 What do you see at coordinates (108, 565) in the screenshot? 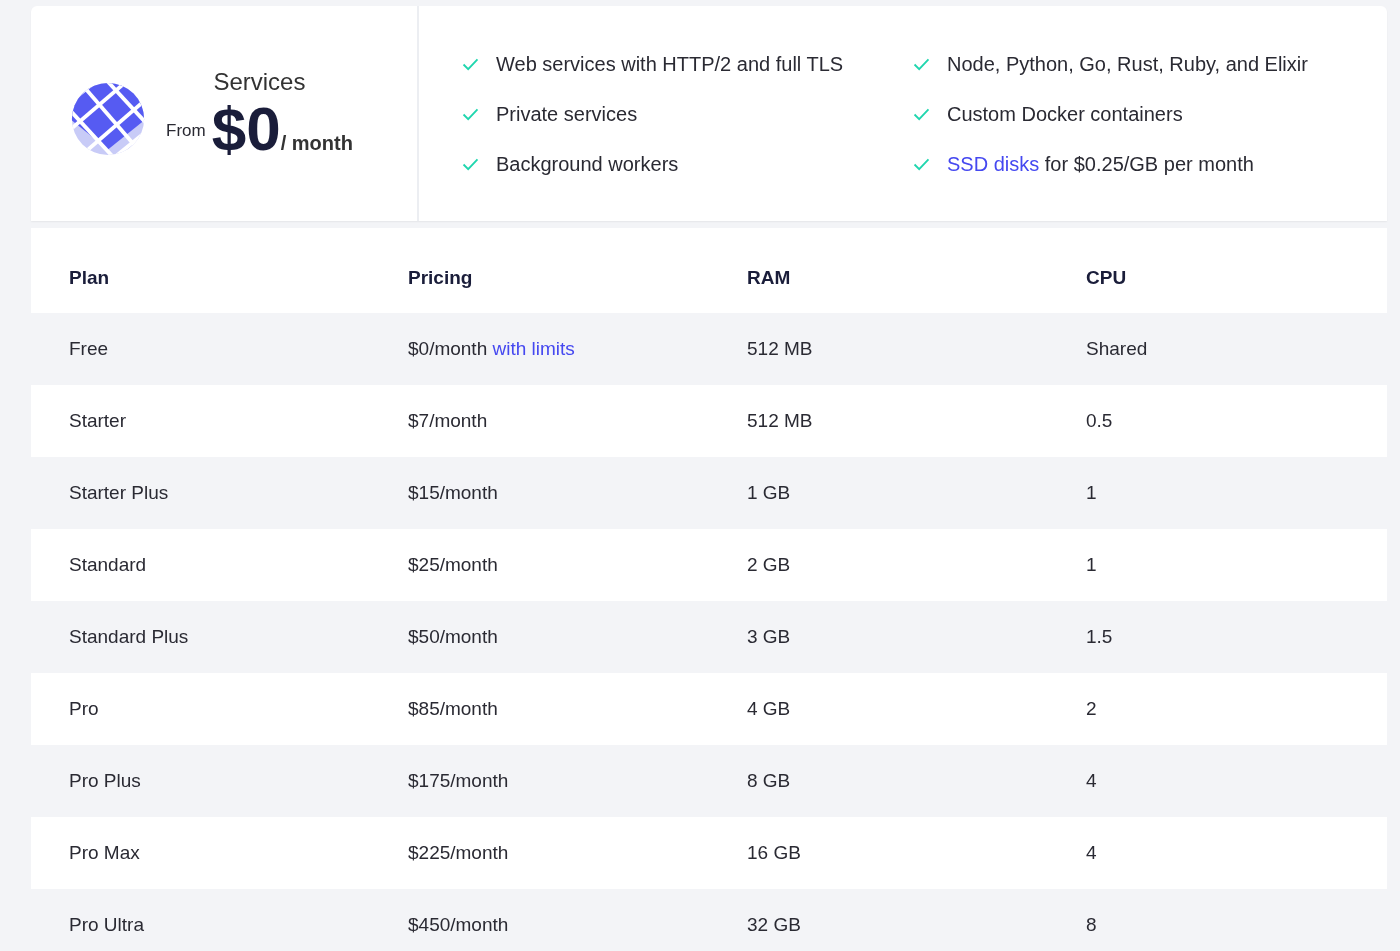
I see `table-cell: Standard` at bounding box center [108, 565].